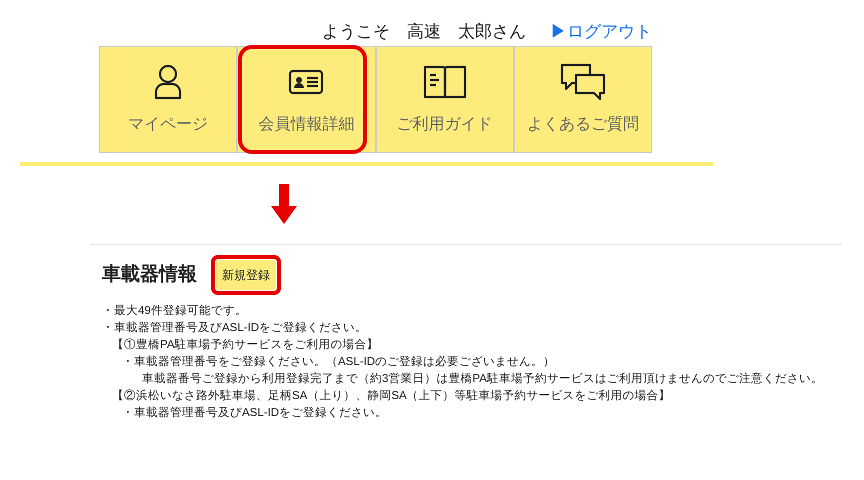 The image size is (864, 480). What do you see at coordinates (175, 311) in the screenshot?
I see `note-text: ・最大49件登録可能です。` at bounding box center [175, 311].